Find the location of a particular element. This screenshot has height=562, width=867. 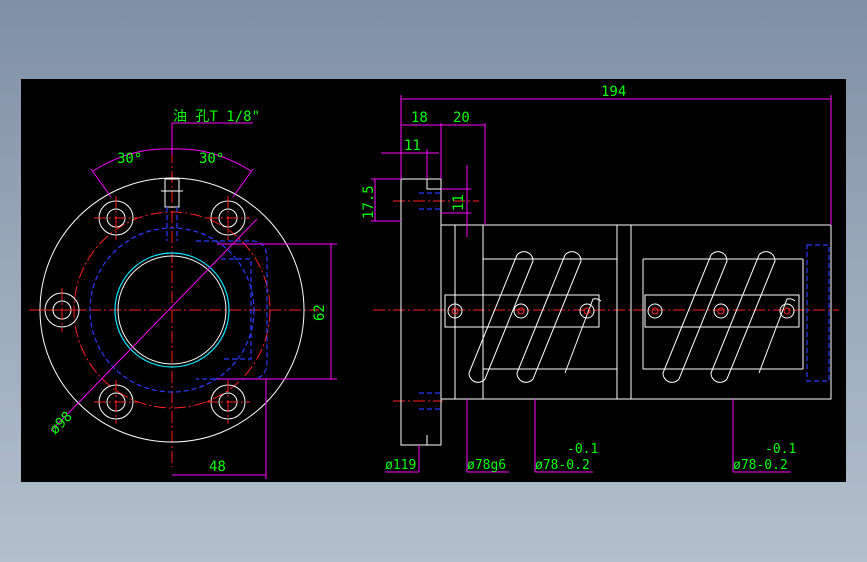

nut-body-left is located at coordinates (529, 312).